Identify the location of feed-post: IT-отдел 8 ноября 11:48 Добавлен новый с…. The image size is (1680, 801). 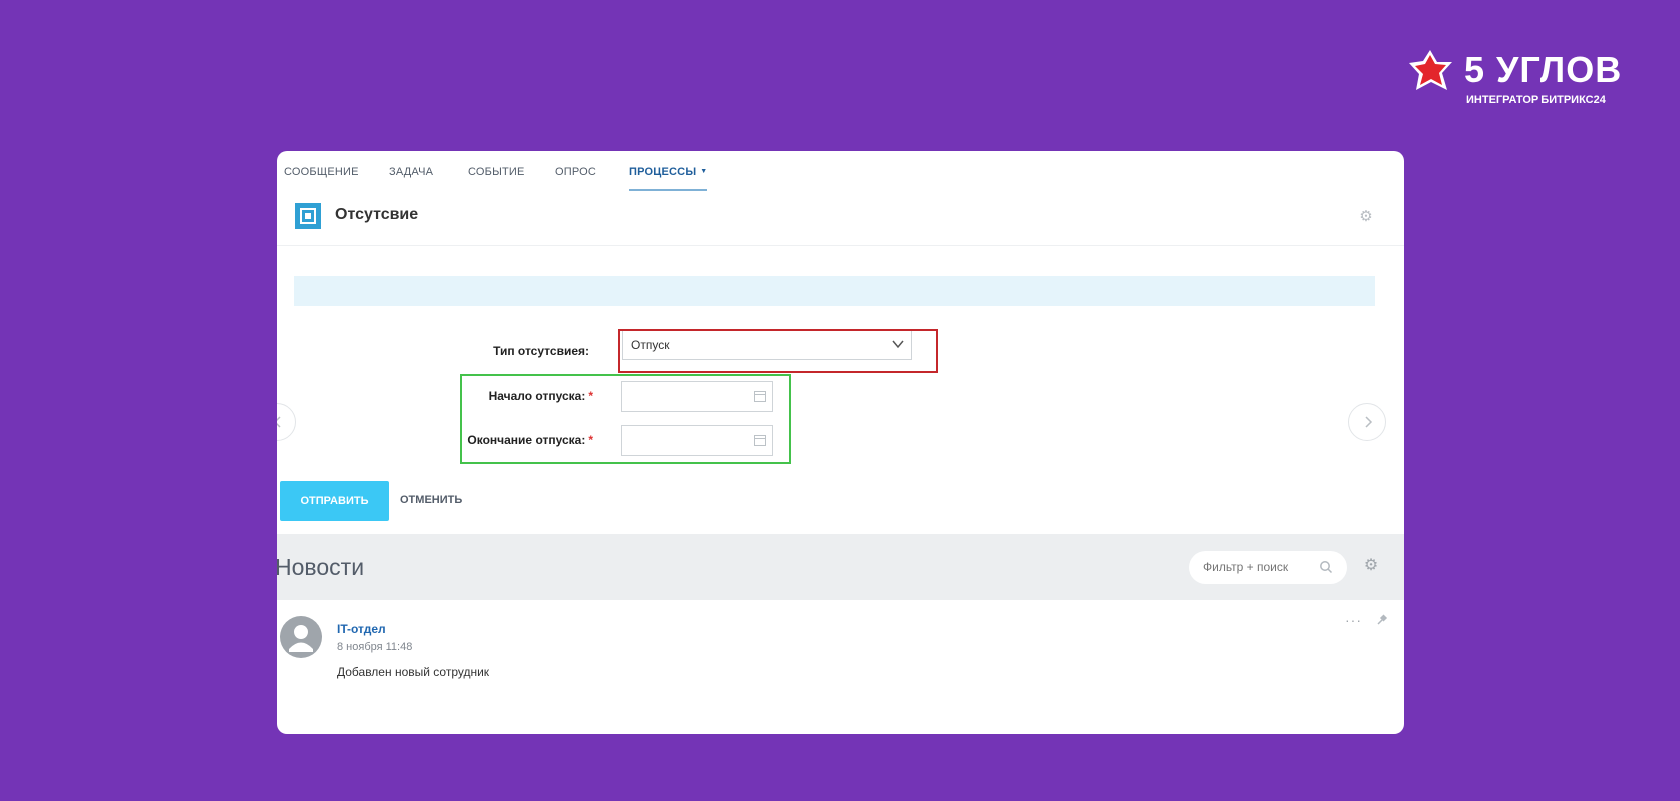
(840, 667).